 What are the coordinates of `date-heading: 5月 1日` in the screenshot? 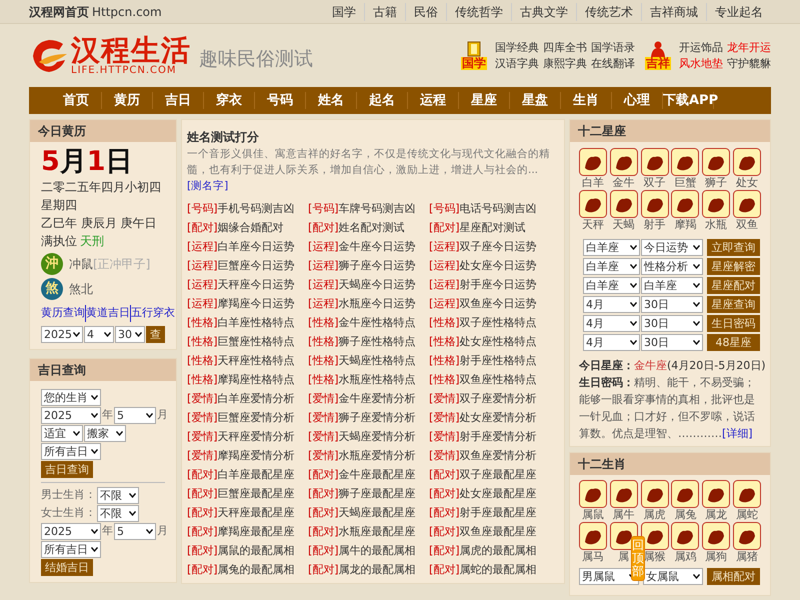 It's located at (87, 162).